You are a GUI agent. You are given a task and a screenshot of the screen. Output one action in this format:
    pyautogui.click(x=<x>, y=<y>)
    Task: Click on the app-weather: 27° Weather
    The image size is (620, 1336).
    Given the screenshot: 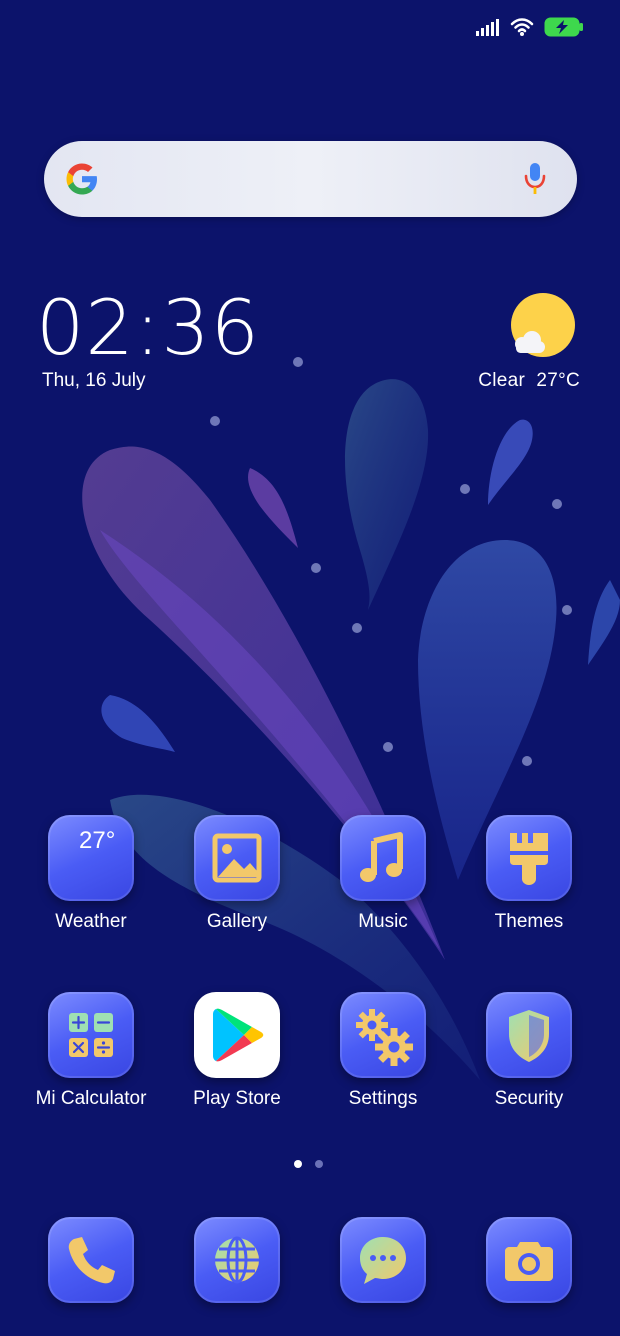 What is the action you would take?
    pyautogui.click(x=91, y=874)
    